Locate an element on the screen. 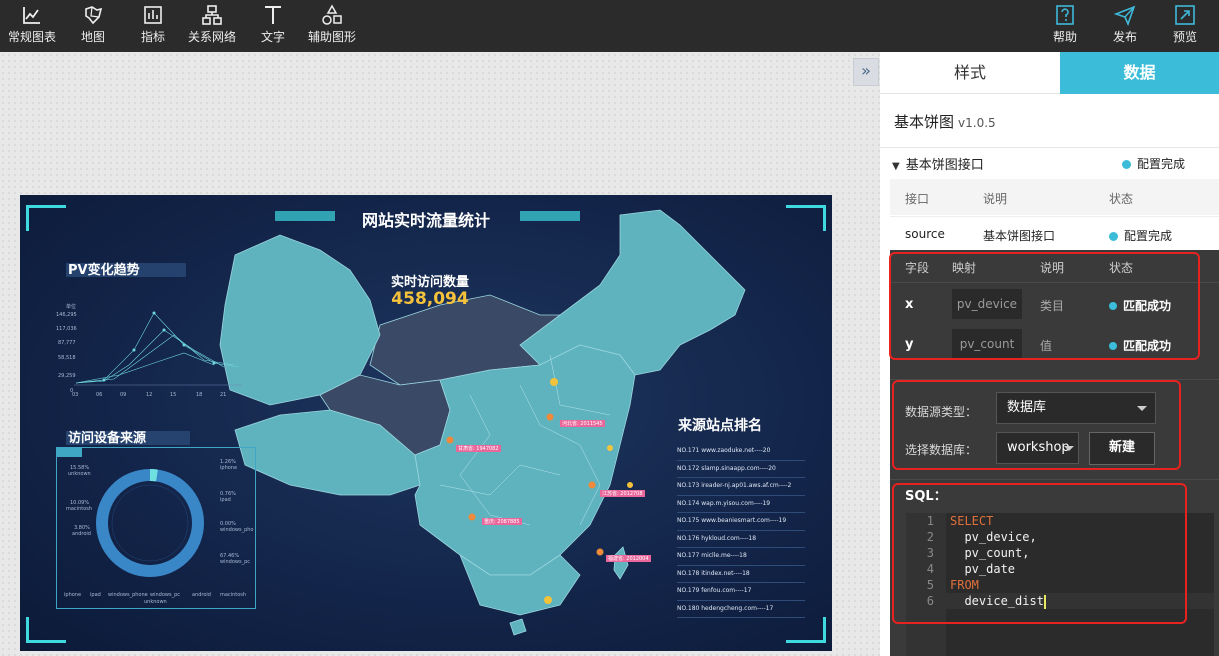 The width and height of the screenshot is (1219, 656). device-name: macintosh is located at coordinates (79, 509).